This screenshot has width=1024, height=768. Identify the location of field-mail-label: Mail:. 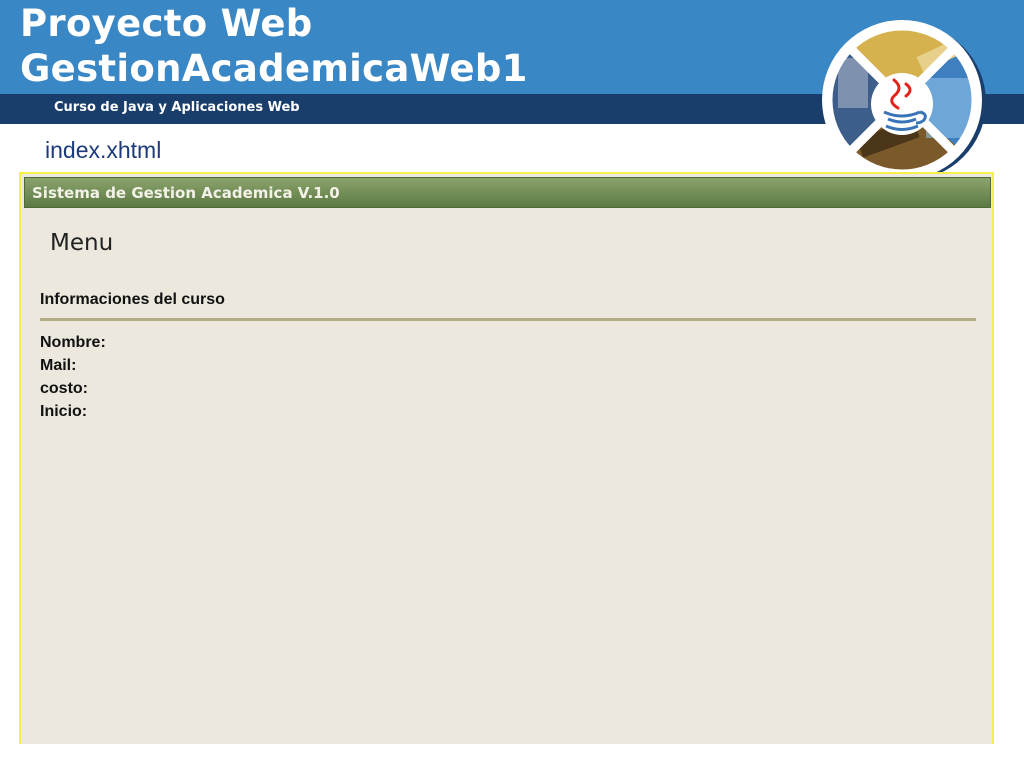
(58, 365).